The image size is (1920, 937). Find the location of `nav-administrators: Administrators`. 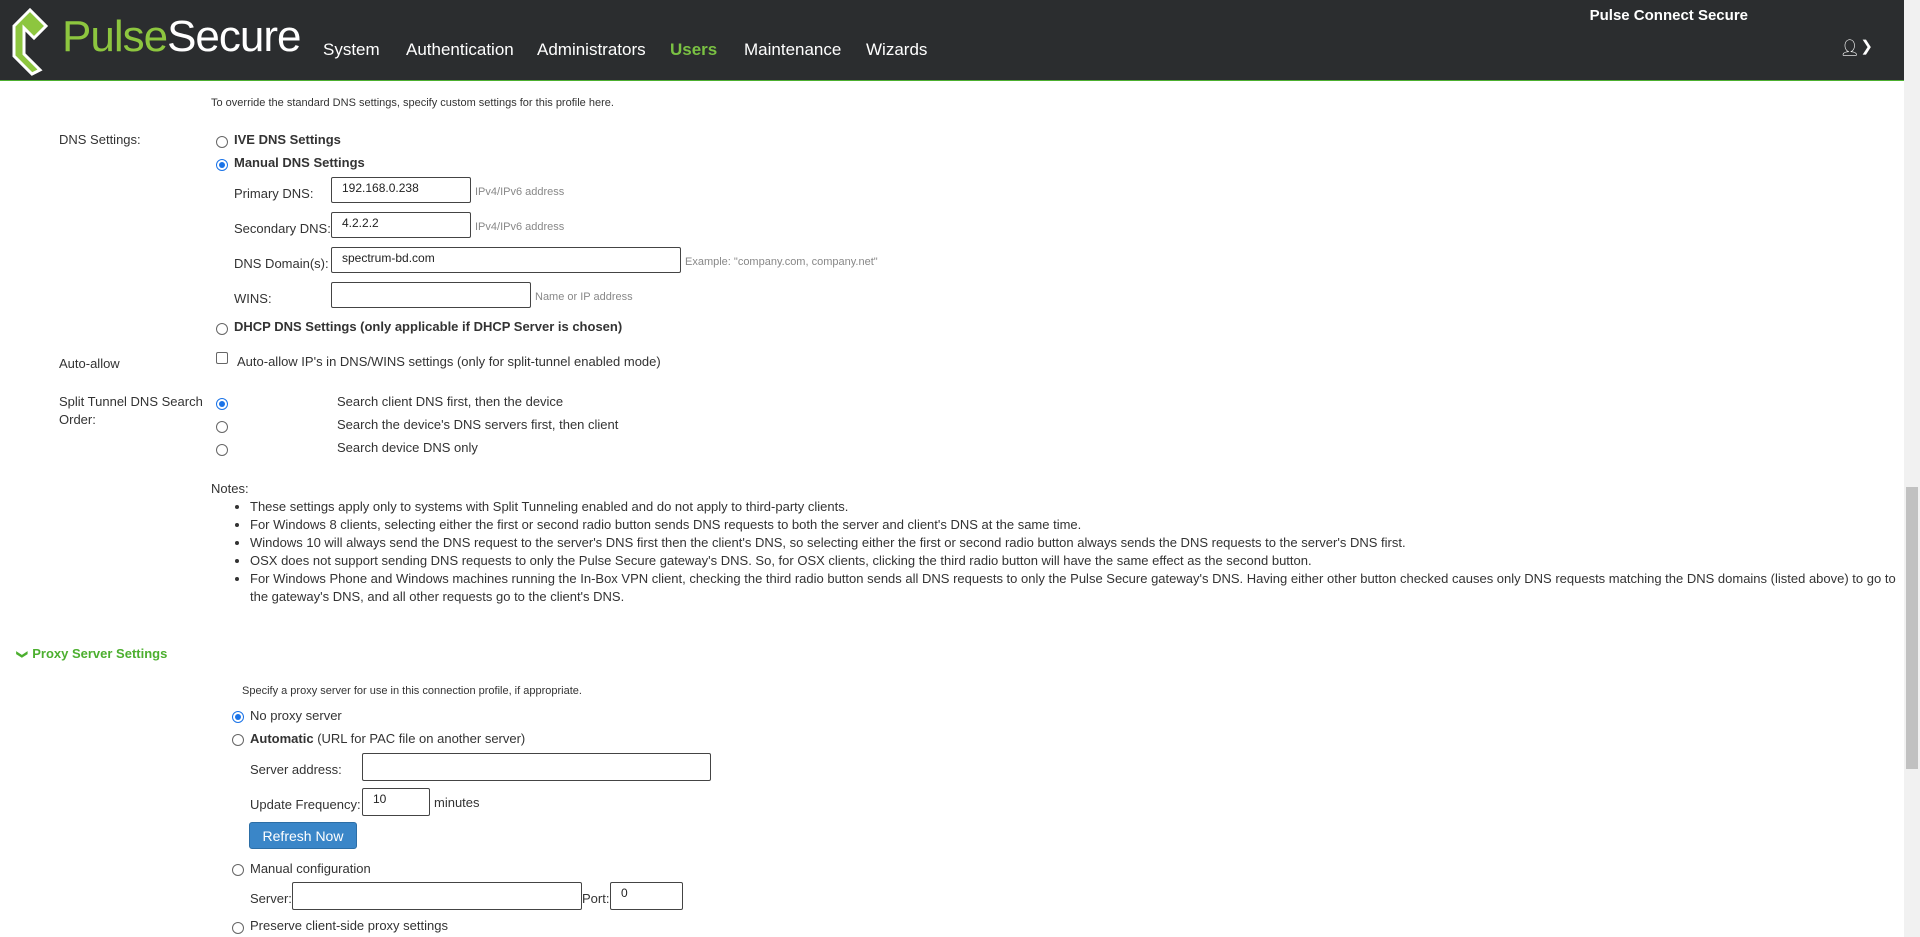

nav-administrators: Administrators is located at coordinates (591, 50).